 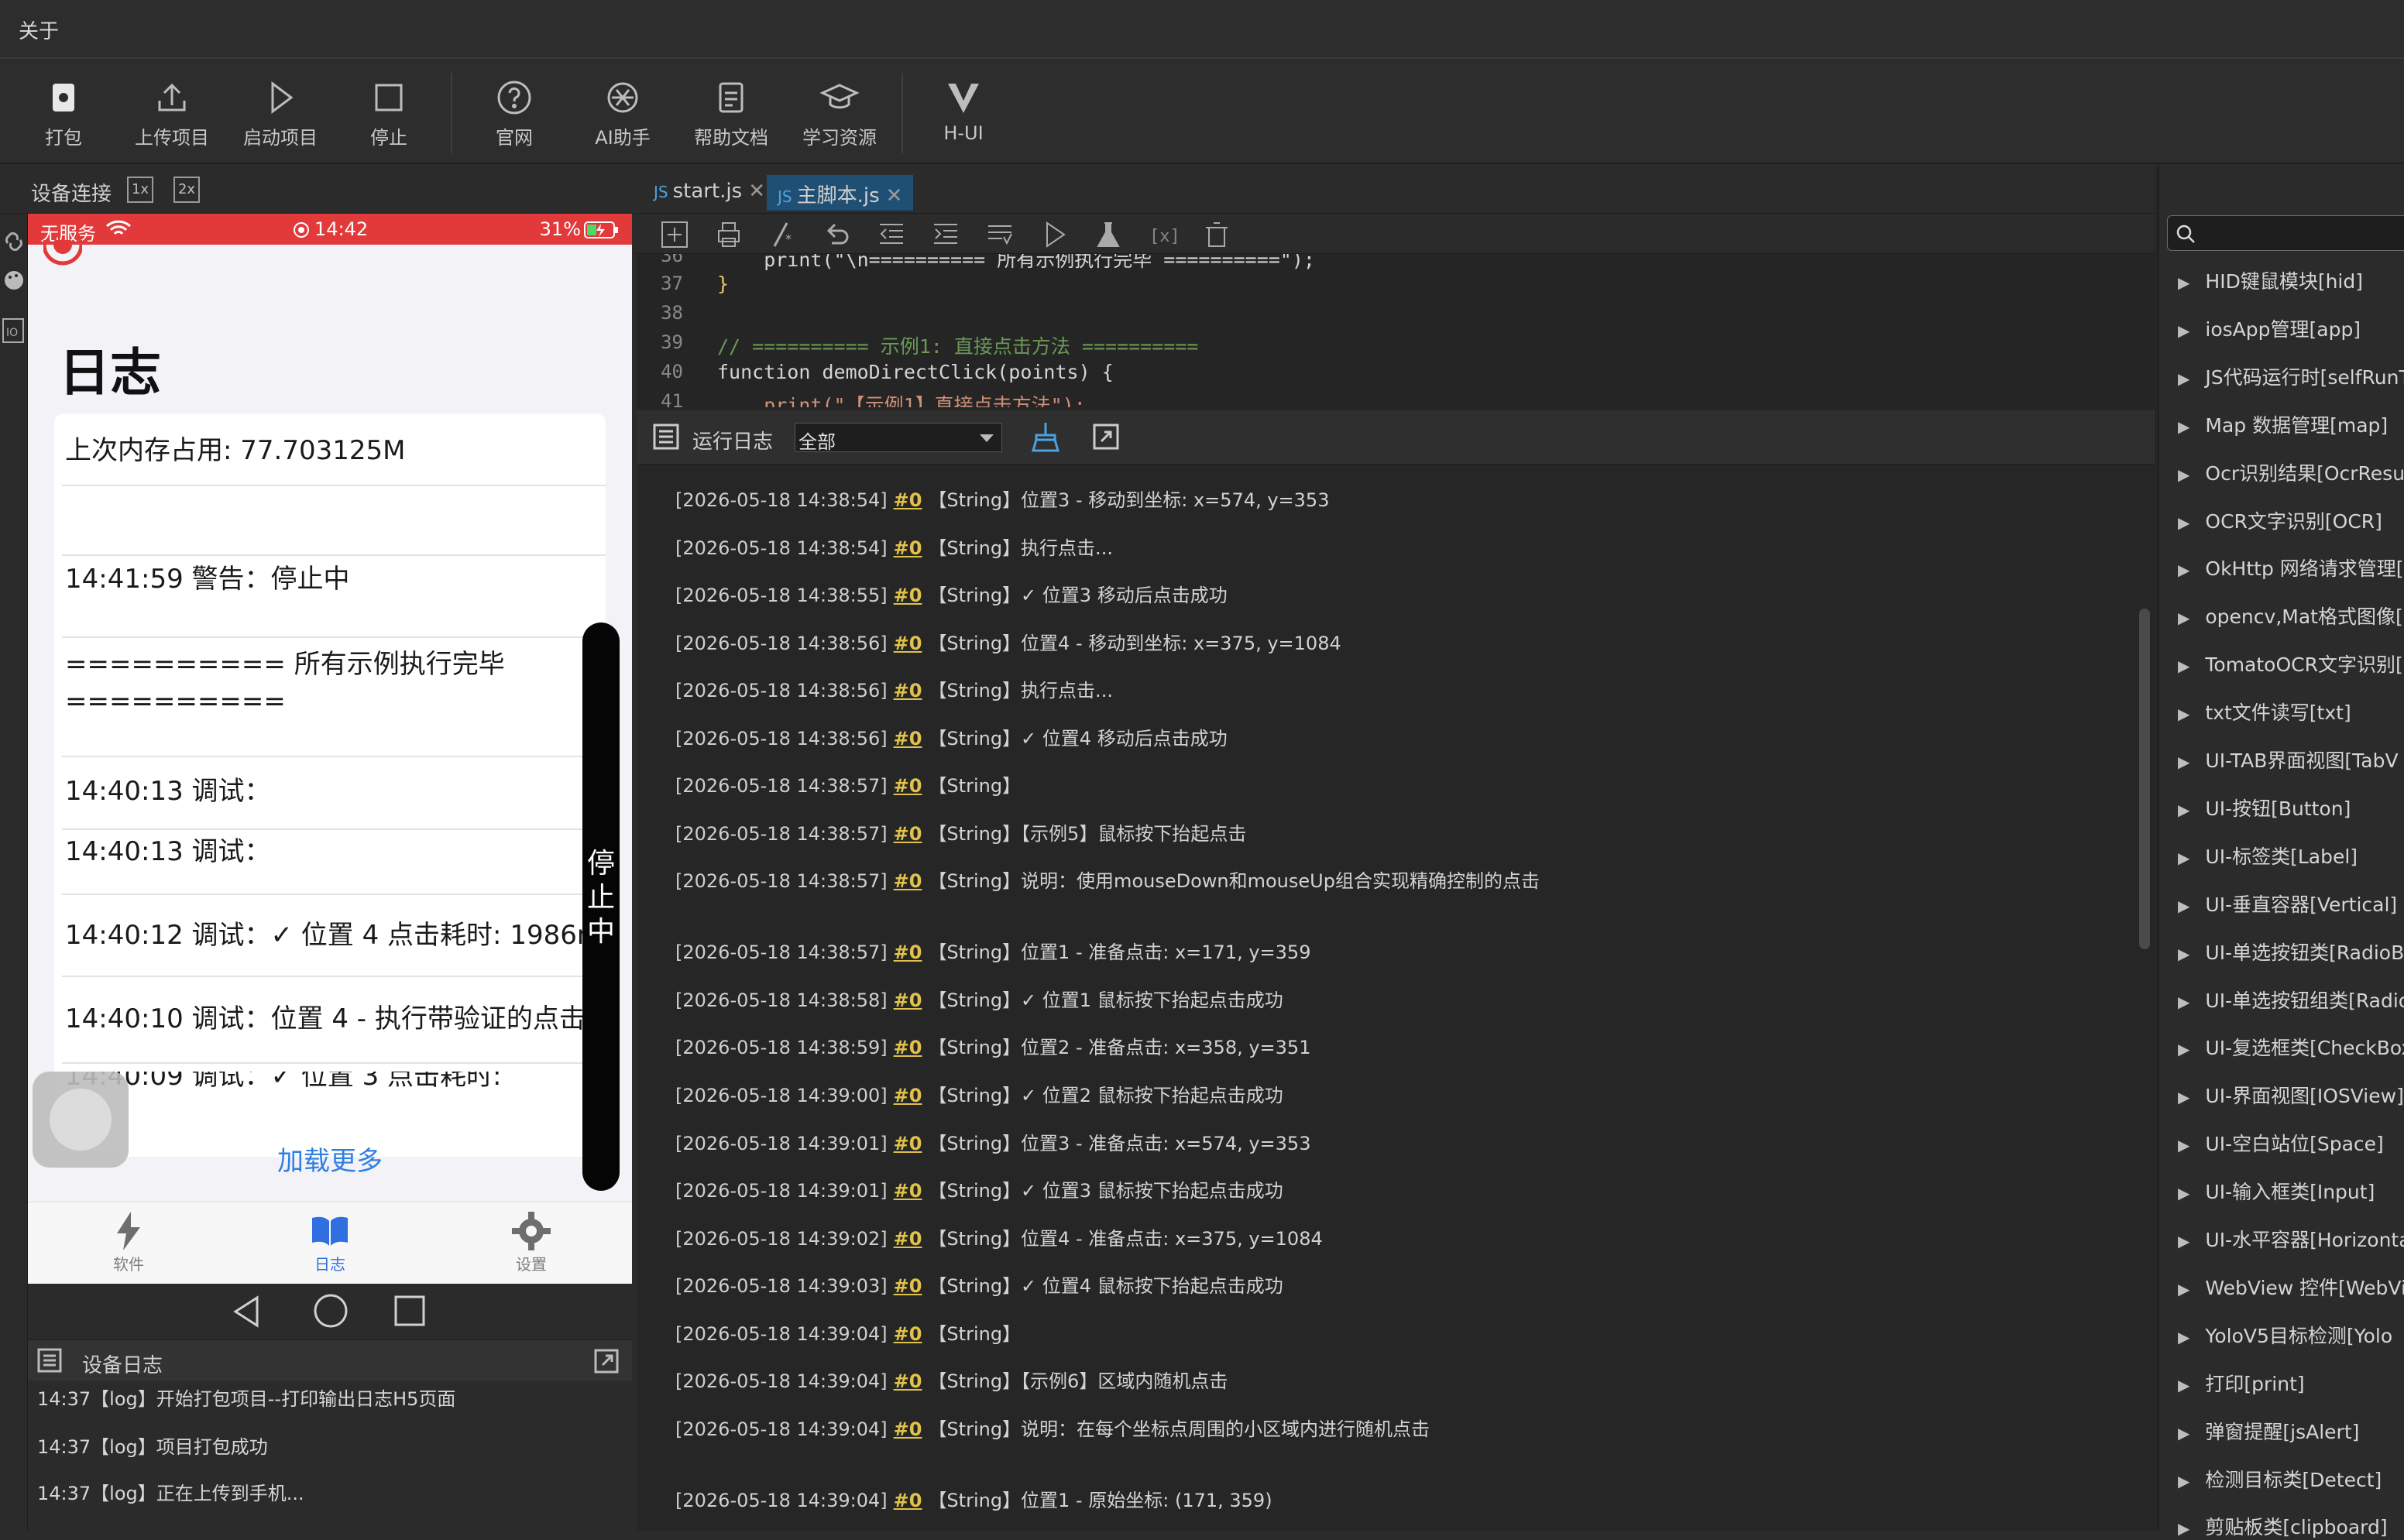 I want to click on module-item: ▶ JS代码运行时[selfRunT, so click(x=2291, y=376).